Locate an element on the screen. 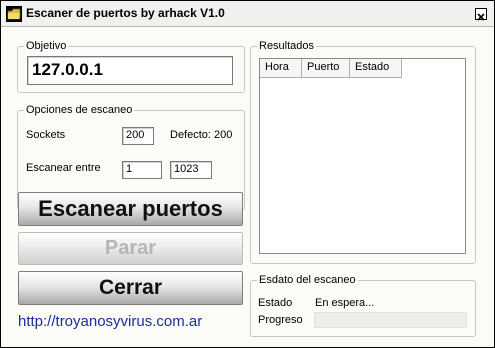 This screenshot has width=495, height=348. title-bar: Escaner de puertos by arhack V1.0 is located at coordinates (247, 14).